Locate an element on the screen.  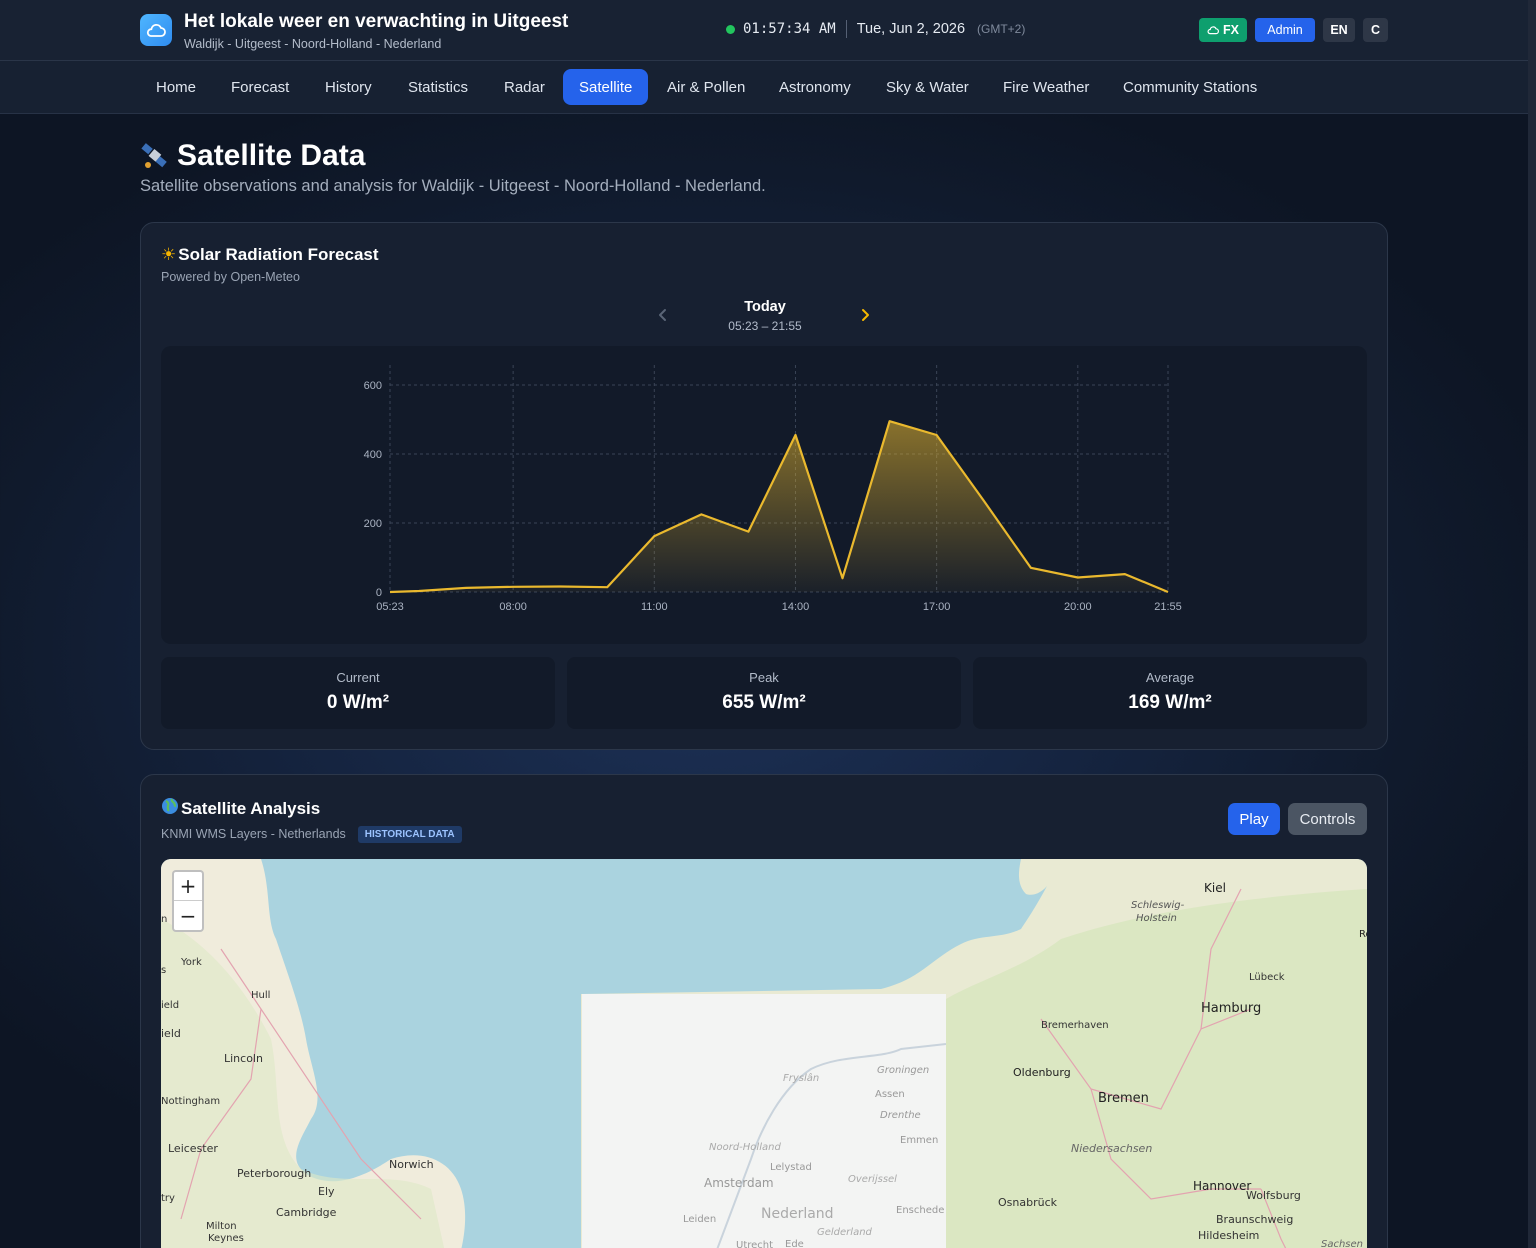
nav-statistics: Statistics is located at coordinates (438, 87).